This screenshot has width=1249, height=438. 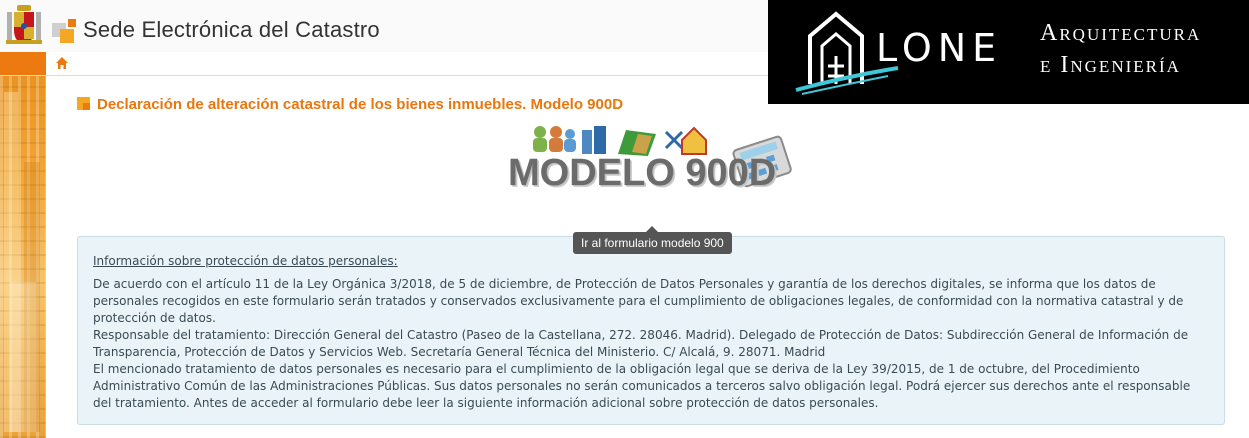 What do you see at coordinates (1121, 33) in the screenshot?
I see `brand-tagline-1: Arquitectura` at bounding box center [1121, 33].